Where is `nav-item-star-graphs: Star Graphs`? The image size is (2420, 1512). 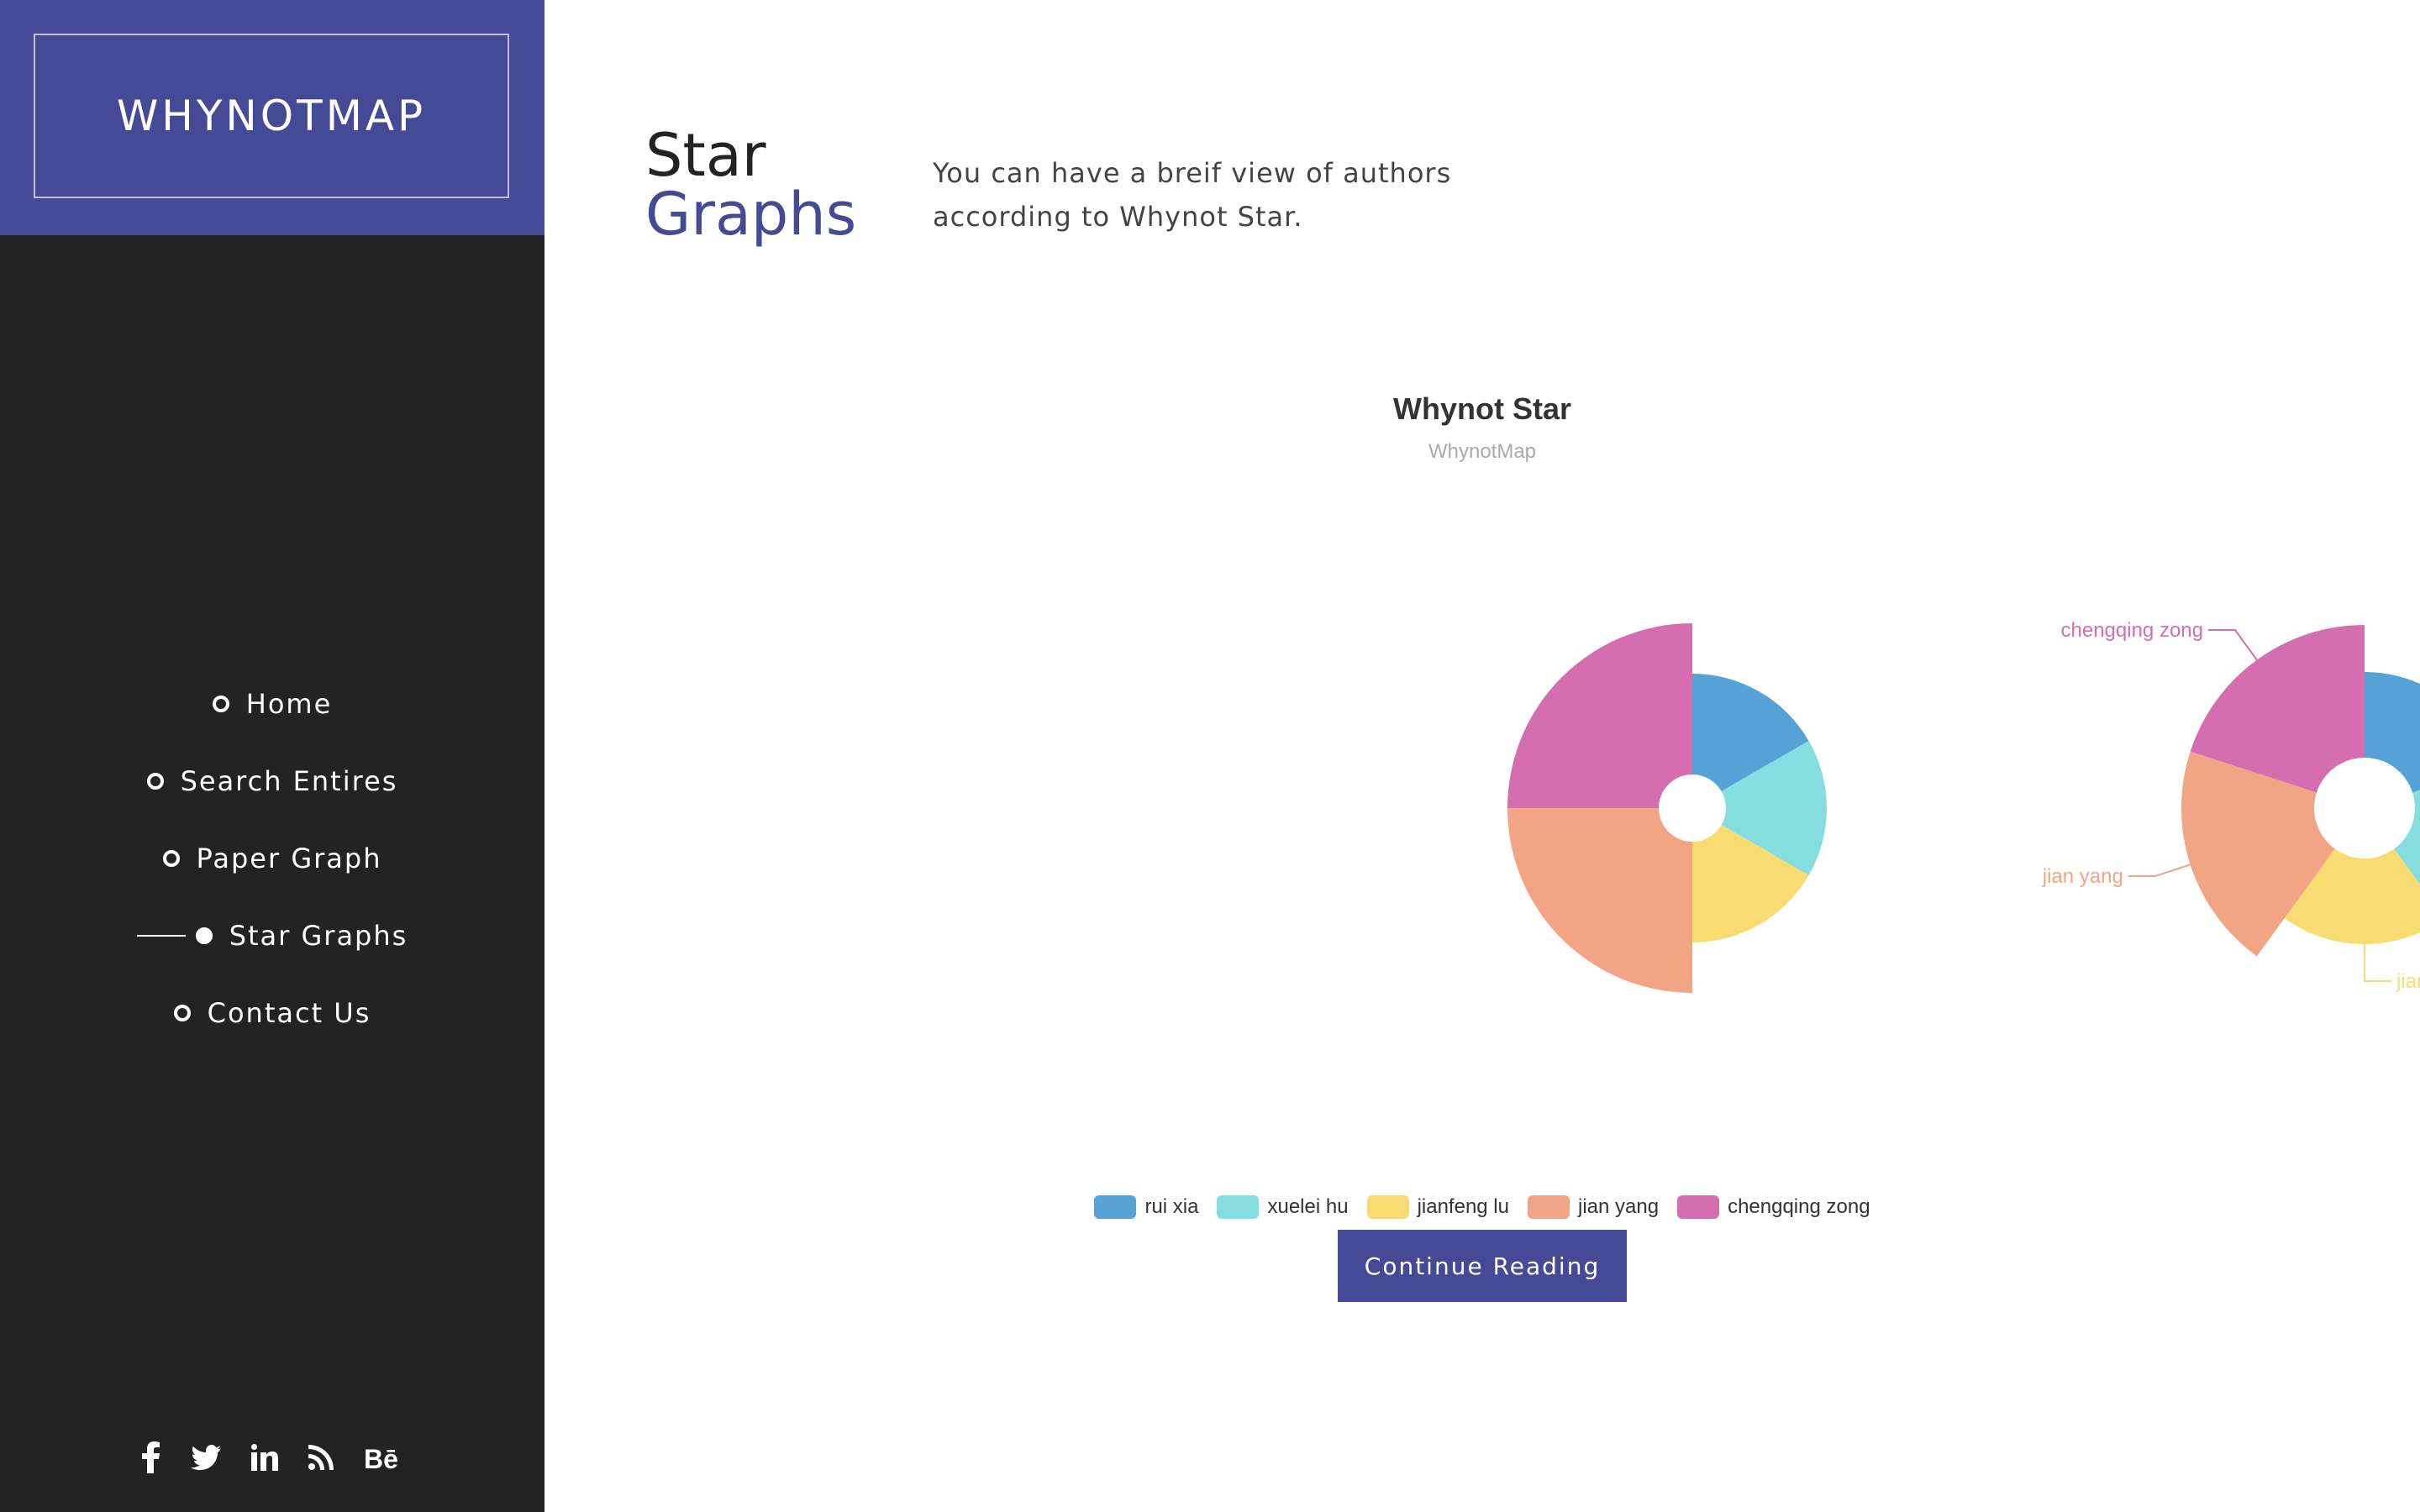 nav-item-star-graphs: Star Graphs is located at coordinates (272, 936).